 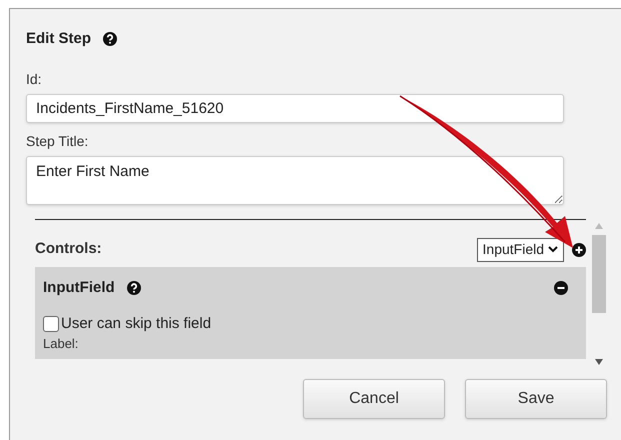 What do you see at coordinates (59, 38) in the screenshot?
I see `dialog-title: Edit Step` at bounding box center [59, 38].